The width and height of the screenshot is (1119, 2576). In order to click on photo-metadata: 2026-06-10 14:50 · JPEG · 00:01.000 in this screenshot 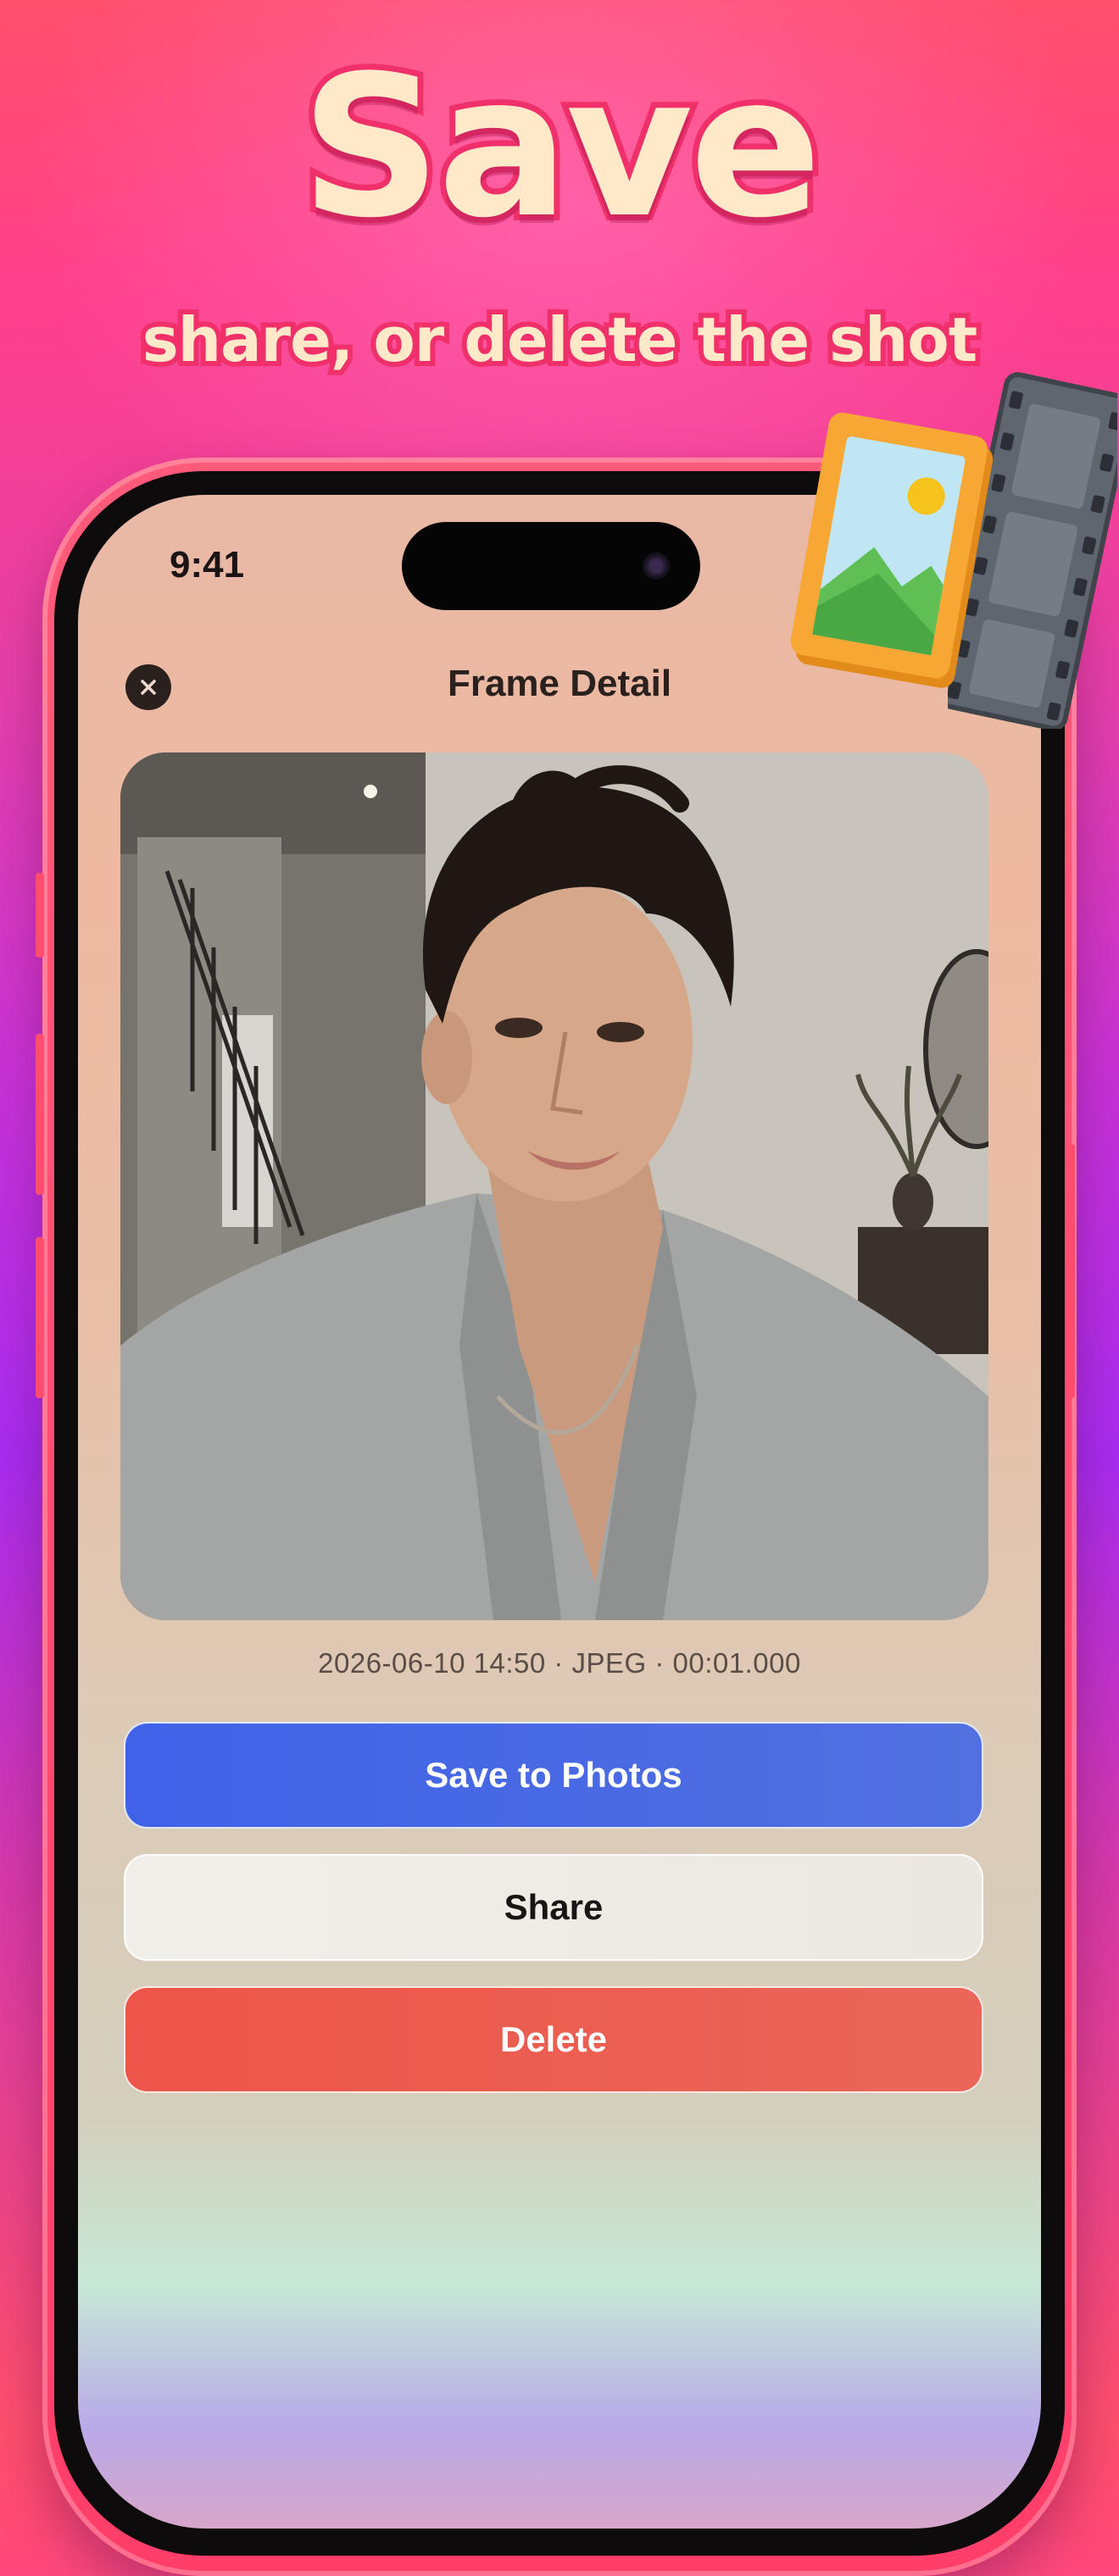, I will do `click(559, 1663)`.